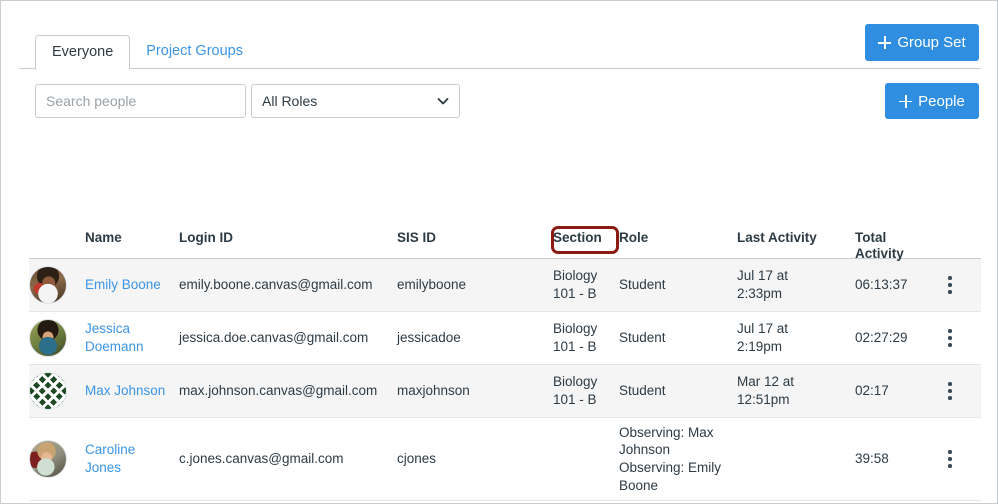 The image size is (998, 504). I want to click on add-people-button: People, so click(932, 101).